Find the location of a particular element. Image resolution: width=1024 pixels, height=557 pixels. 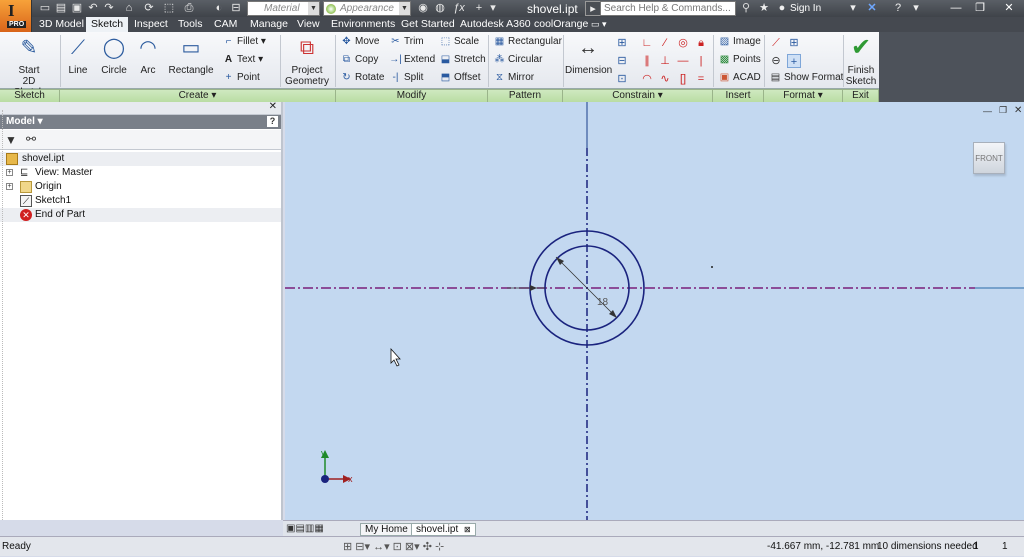

qat-more-icon: ▾ is located at coordinates (493, 8).